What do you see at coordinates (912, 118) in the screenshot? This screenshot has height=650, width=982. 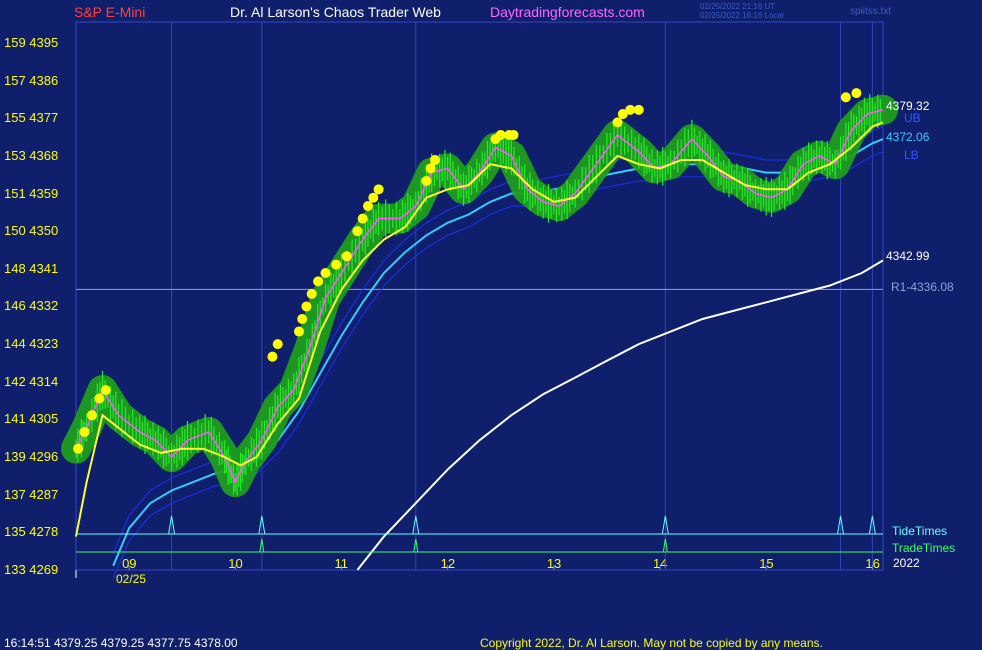 I see `upper-band-label: UB` at bounding box center [912, 118].